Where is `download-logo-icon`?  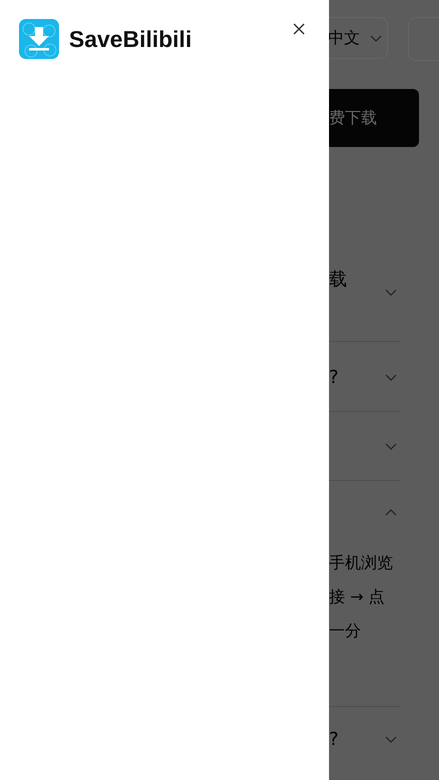
download-logo-icon is located at coordinates (39, 39).